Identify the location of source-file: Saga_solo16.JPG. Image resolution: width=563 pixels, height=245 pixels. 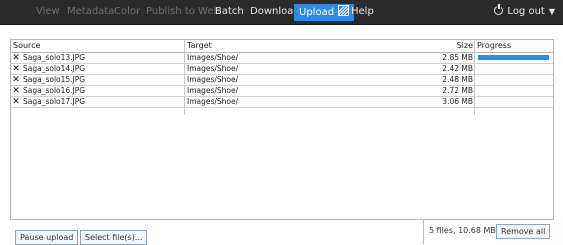
(54, 90).